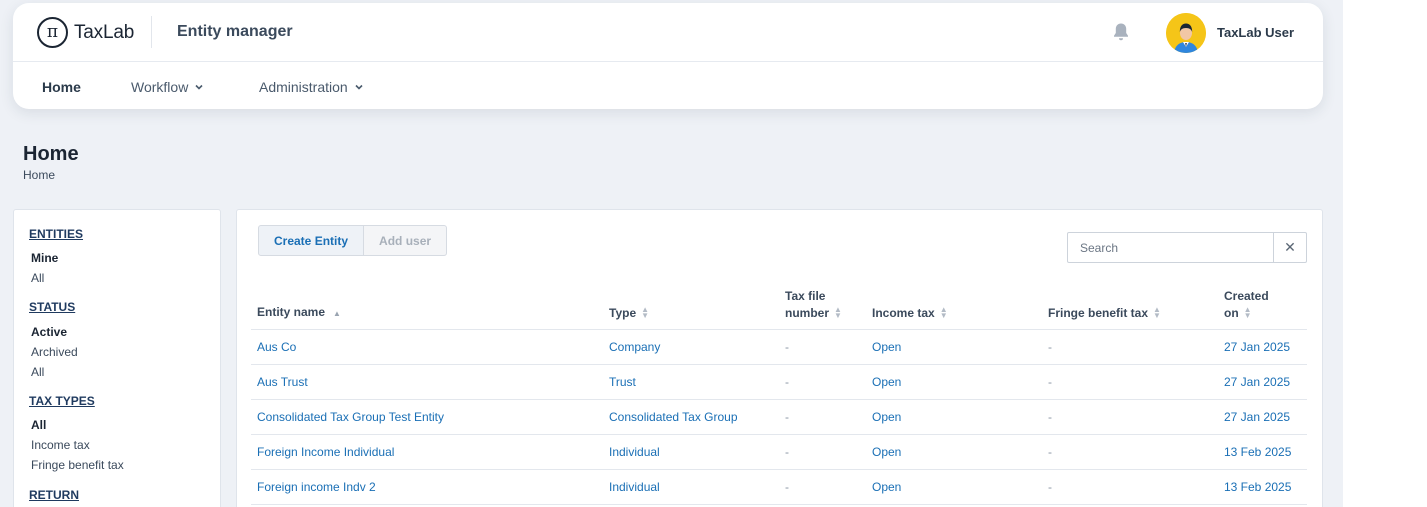 The height and width of the screenshot is (507, 1427). Describe the element at coordinates (60, 445) in the screenshot. I see `filter-tax-types-income-tax: Income tax` at that location.